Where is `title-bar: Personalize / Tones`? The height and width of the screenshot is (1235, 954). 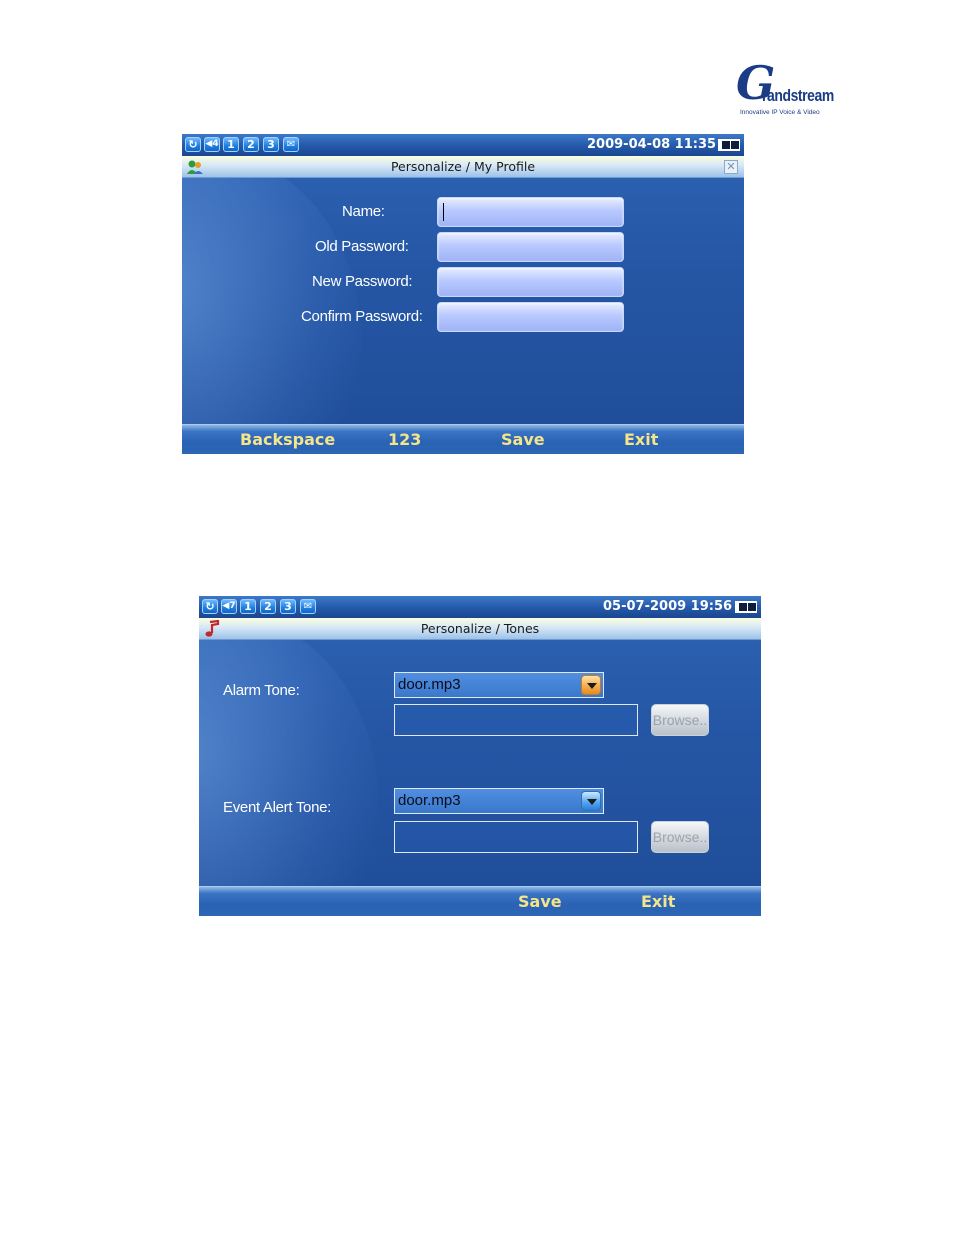 title-bar: Personalize / Tones is located at coordinates (480, 629).